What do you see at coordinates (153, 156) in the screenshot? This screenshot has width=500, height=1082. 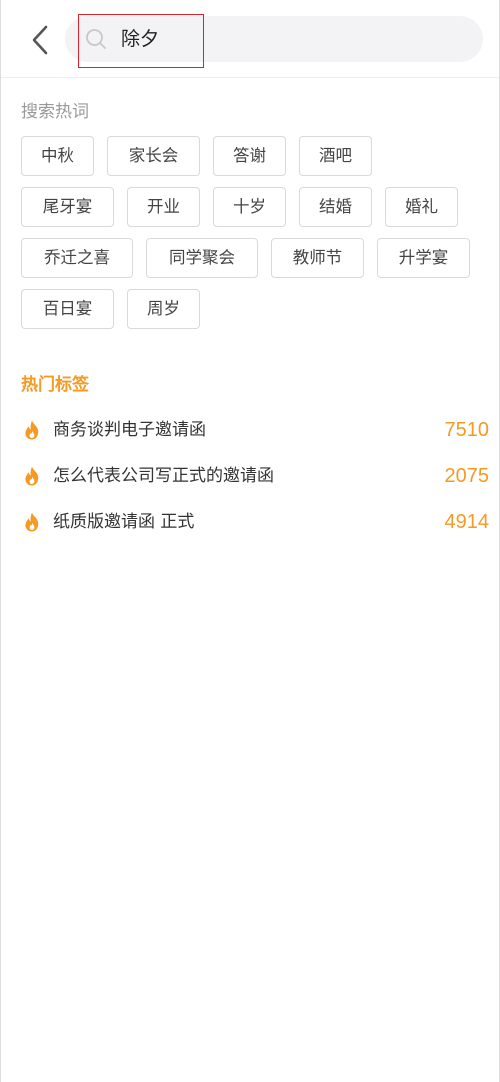 I see `tag-jiazhanghui: 家长会` at bounding box center [153, 156].